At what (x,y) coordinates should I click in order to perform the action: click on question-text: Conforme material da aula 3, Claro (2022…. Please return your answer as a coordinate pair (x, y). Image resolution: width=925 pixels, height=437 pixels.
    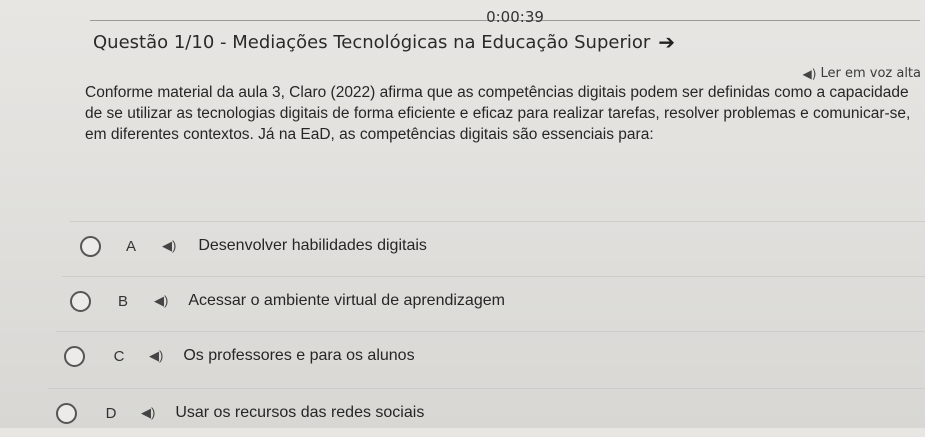
    Looking at the image, I should click on (498, 113).